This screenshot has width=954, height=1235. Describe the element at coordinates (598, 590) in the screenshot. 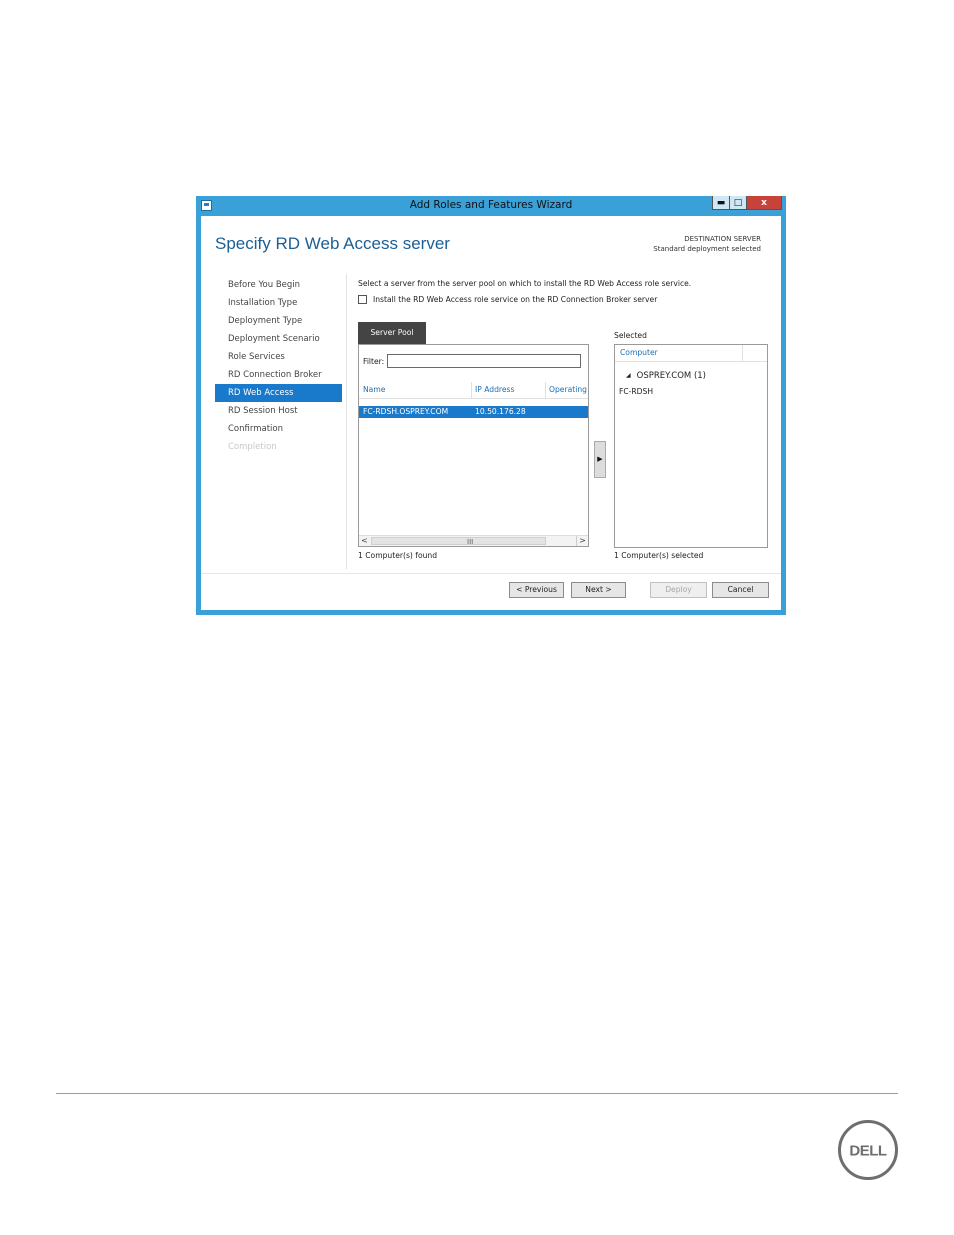

I see `next-button: Next >` at that location.